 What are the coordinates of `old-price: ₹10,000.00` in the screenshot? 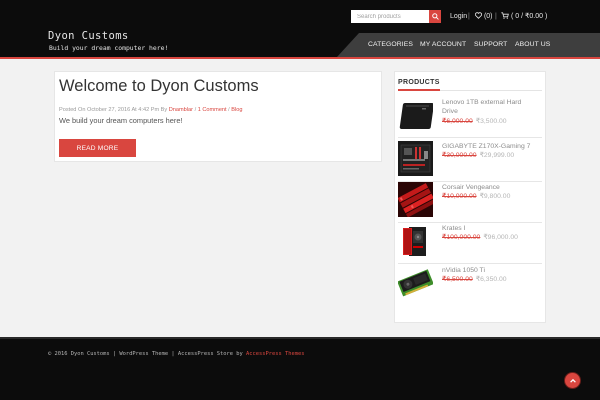 It's located at (459, 196).